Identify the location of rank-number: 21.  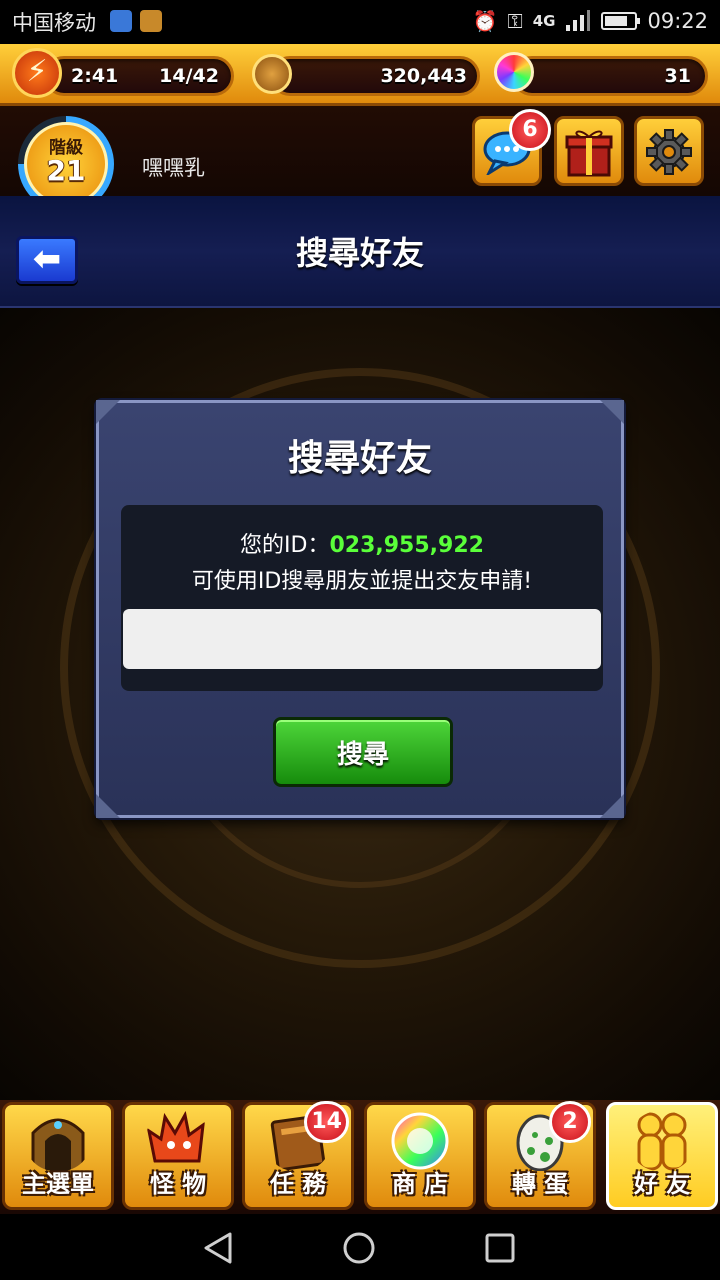
(66, 170).